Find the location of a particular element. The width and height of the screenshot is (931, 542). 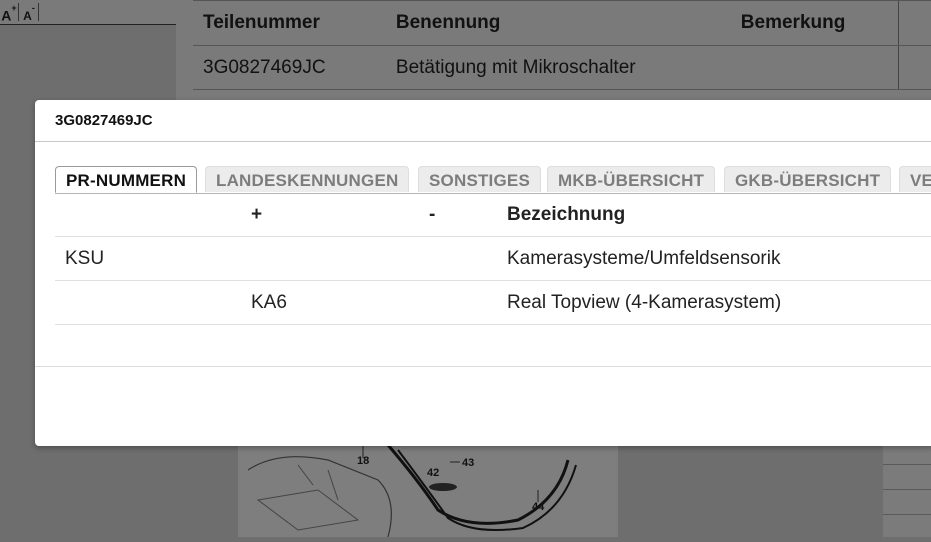

tab-ve: VE is located at coordinates (915, 179).